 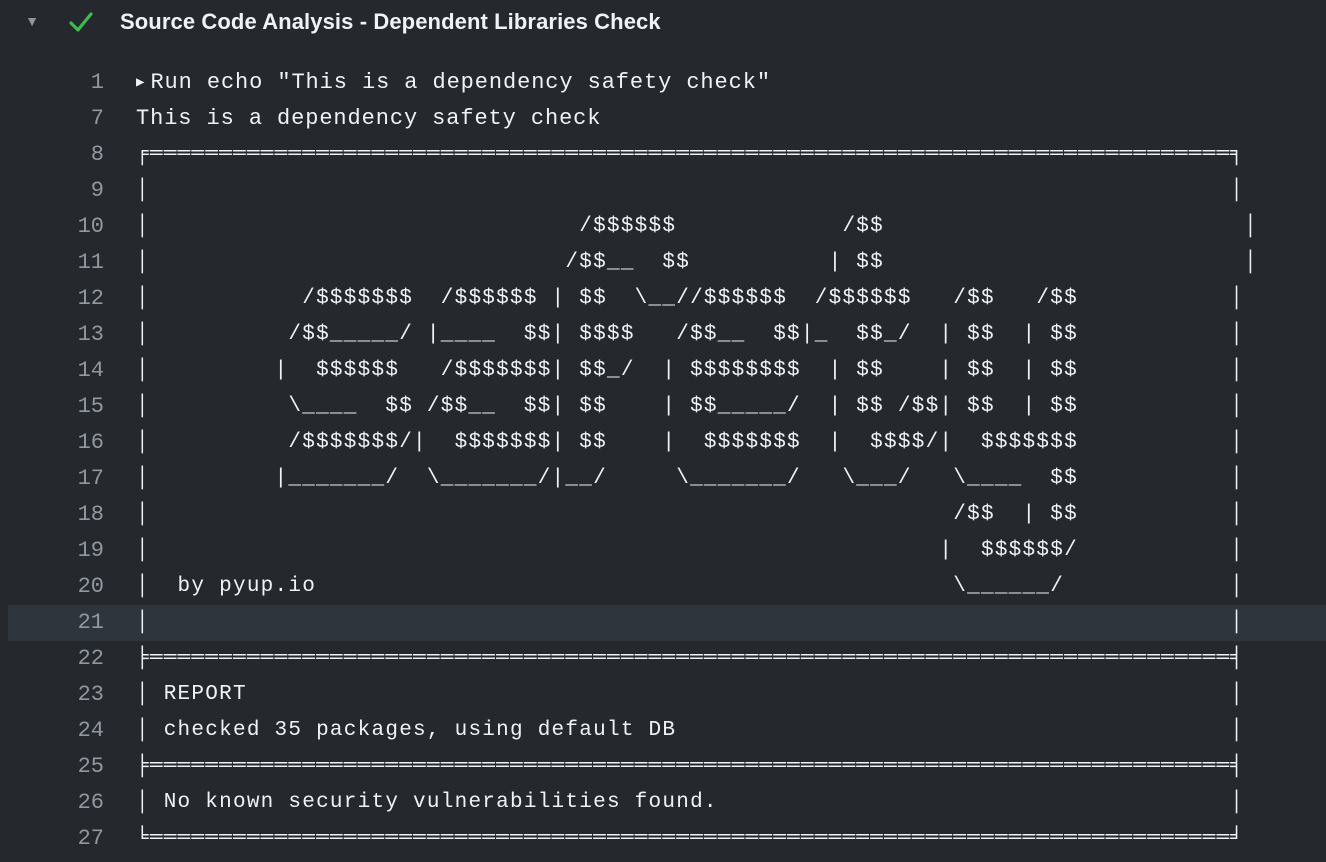 I want to click on line-number: 21, so click(x=56, y=623).